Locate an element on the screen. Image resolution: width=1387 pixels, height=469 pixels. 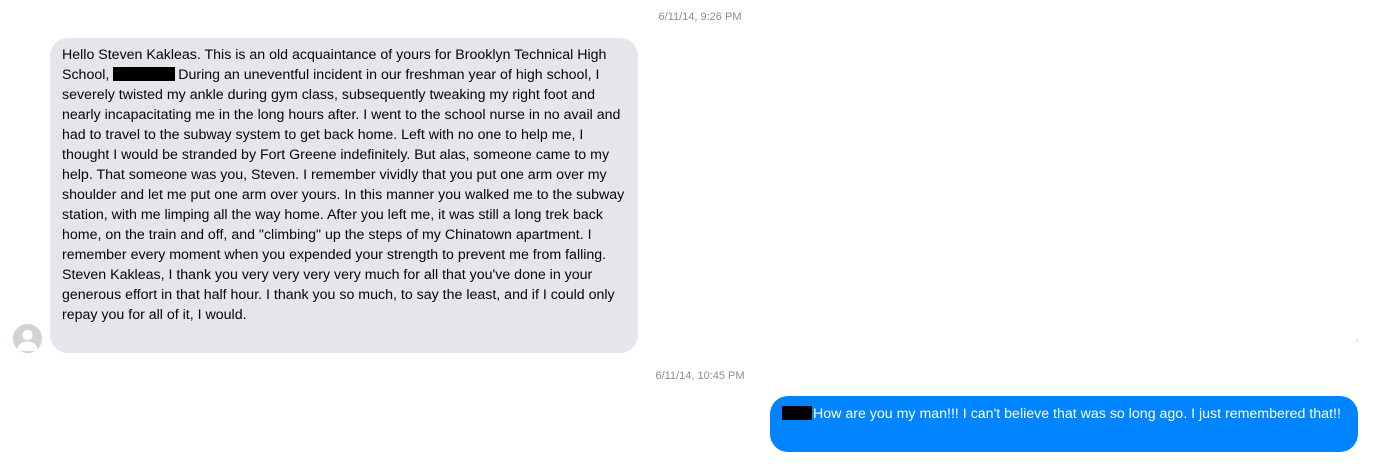
sender-avatar-icon is located at coordinates (27, 338).